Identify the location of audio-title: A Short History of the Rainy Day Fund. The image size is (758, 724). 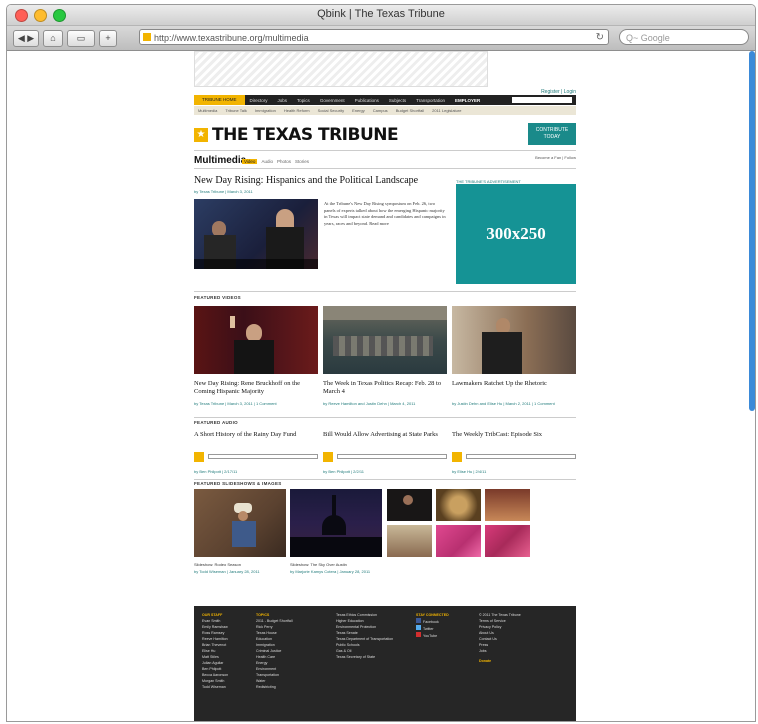
(256, 435).